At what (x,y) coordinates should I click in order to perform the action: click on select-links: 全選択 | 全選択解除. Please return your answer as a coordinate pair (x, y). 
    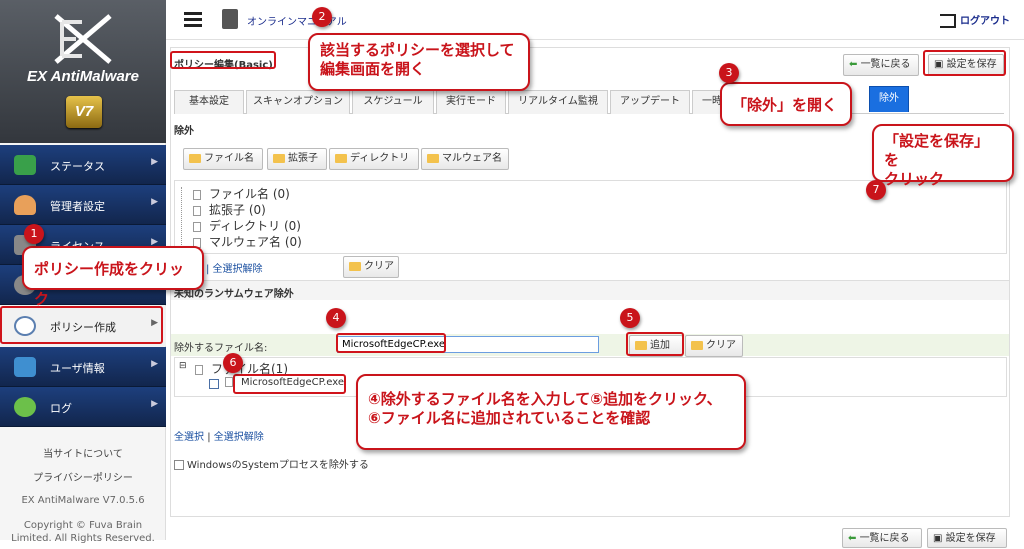
    Looking at the image, I should click on (219, 435).